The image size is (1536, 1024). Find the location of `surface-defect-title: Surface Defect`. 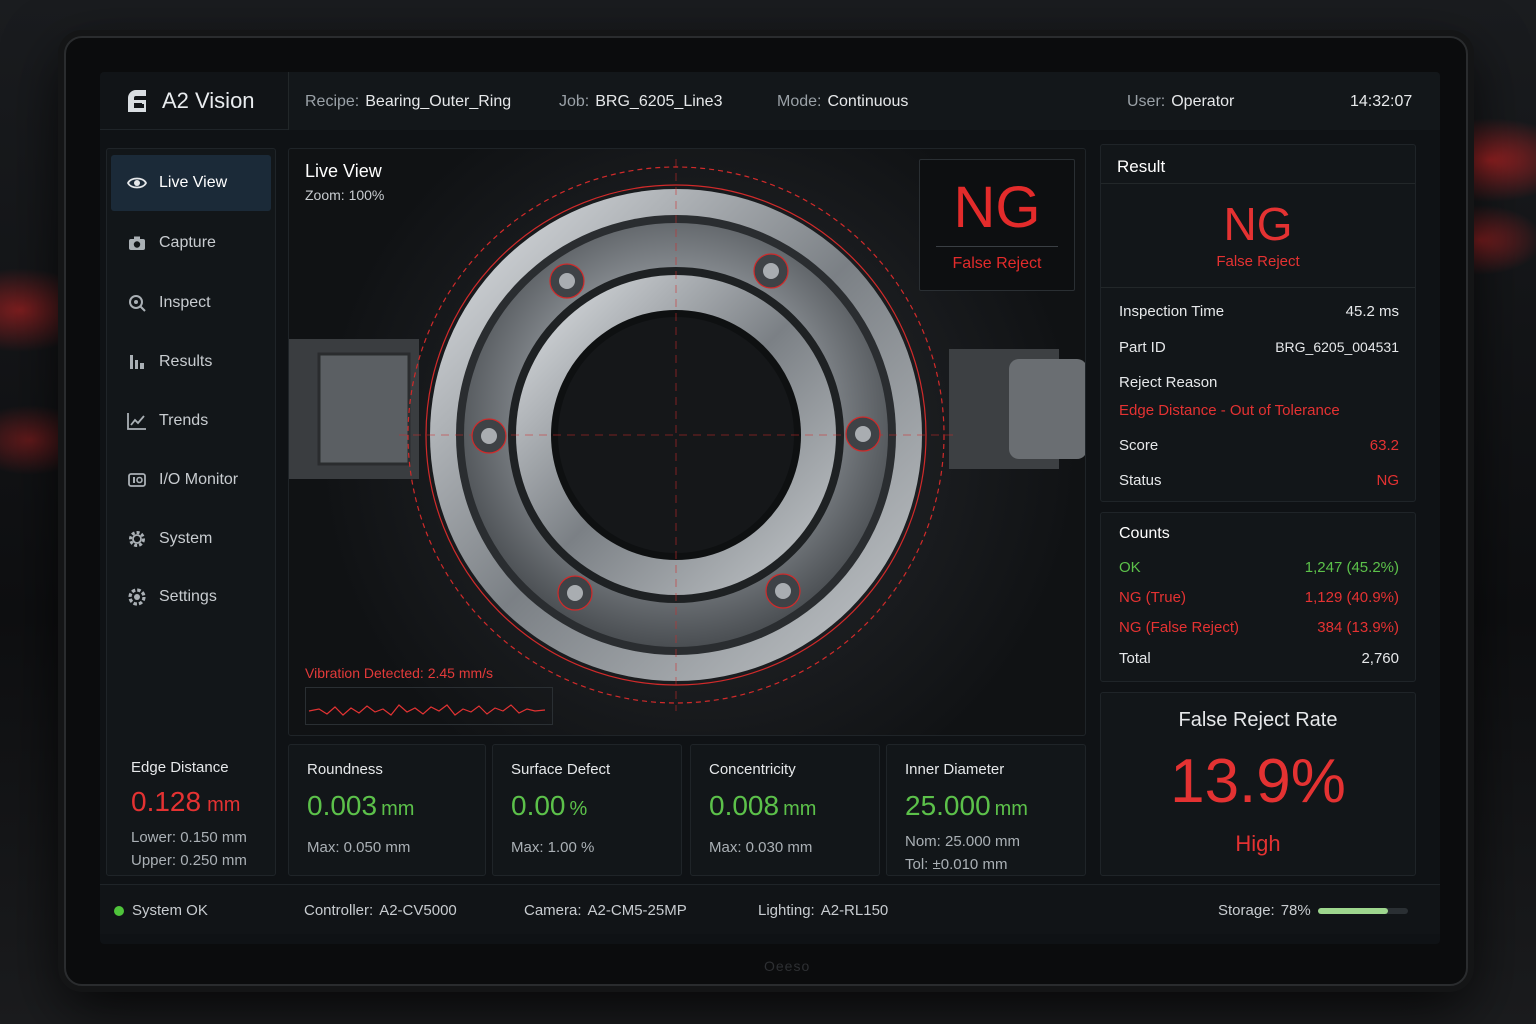

surface-defect-title: Surface Defect is located at coordinates (561, 769).